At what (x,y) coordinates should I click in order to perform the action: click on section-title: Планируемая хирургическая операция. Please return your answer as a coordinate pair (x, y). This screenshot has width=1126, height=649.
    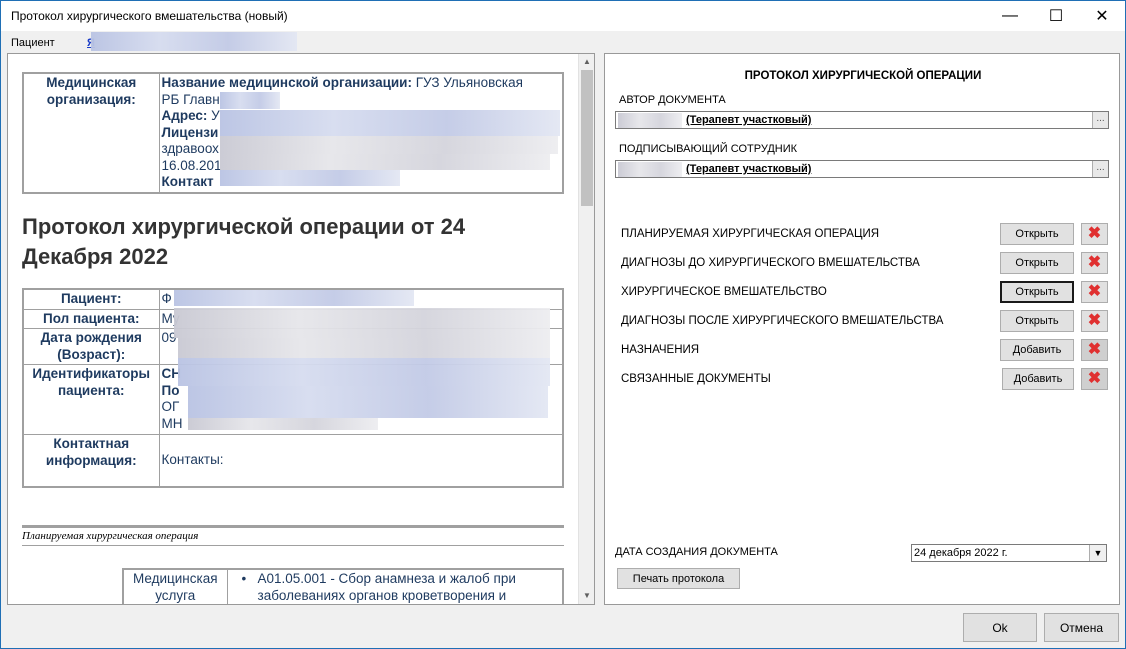
    Looking at the image, I should click on (110, 536).